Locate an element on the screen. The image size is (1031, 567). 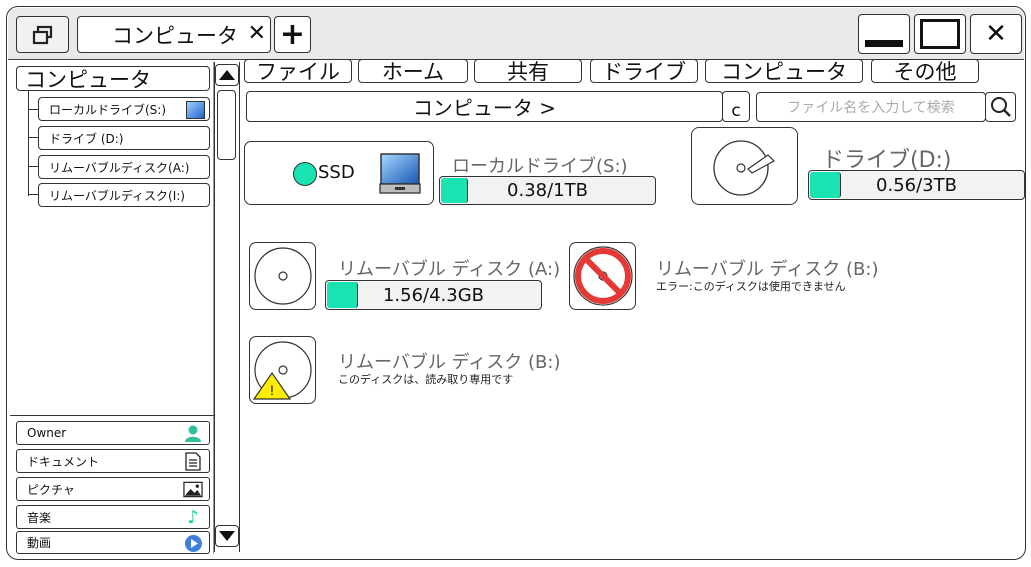
close-window-button: ✕ is located at coordinates (996, 34).